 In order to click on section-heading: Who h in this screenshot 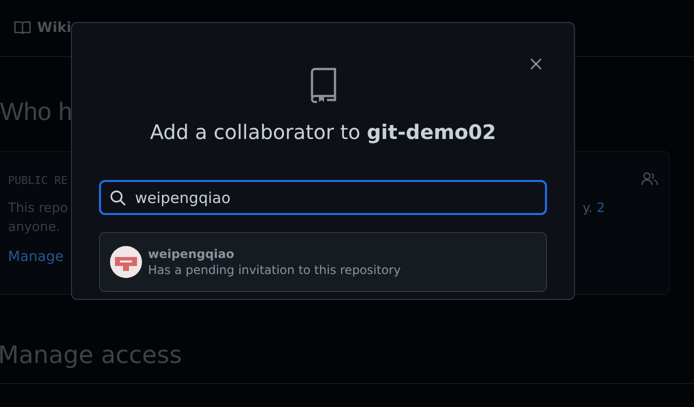, I will do `click(37, 112)`.